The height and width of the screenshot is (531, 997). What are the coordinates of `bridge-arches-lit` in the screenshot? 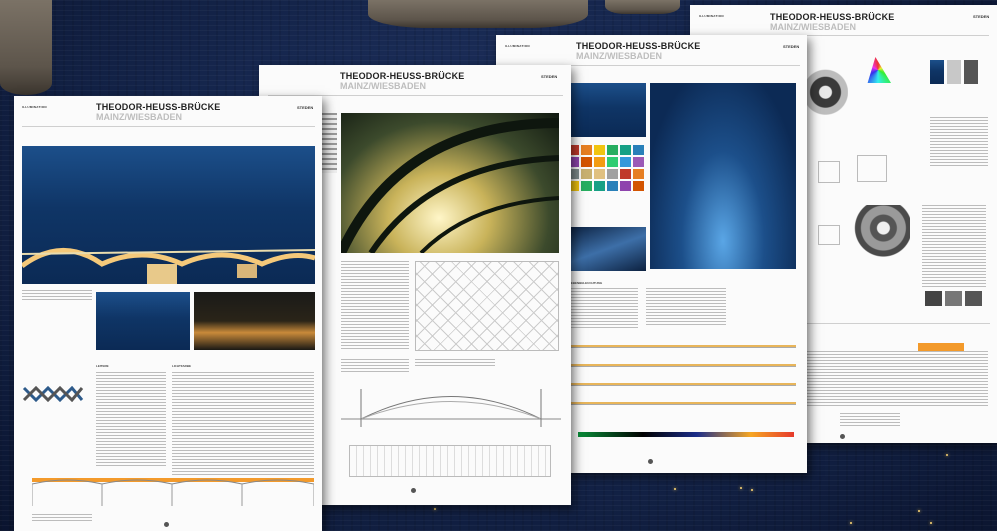 It's located at (168, 266).